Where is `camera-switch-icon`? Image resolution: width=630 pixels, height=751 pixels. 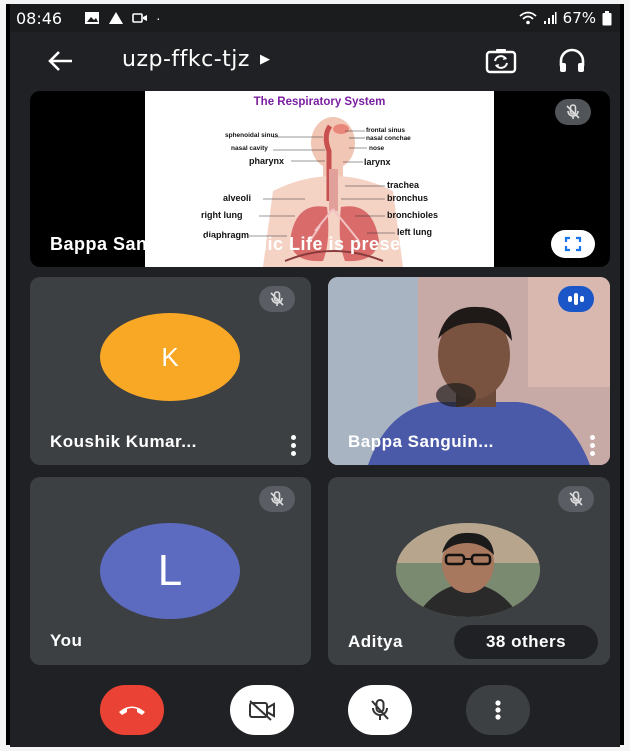
camera-switch-icon is located at coordinates (501, 61).